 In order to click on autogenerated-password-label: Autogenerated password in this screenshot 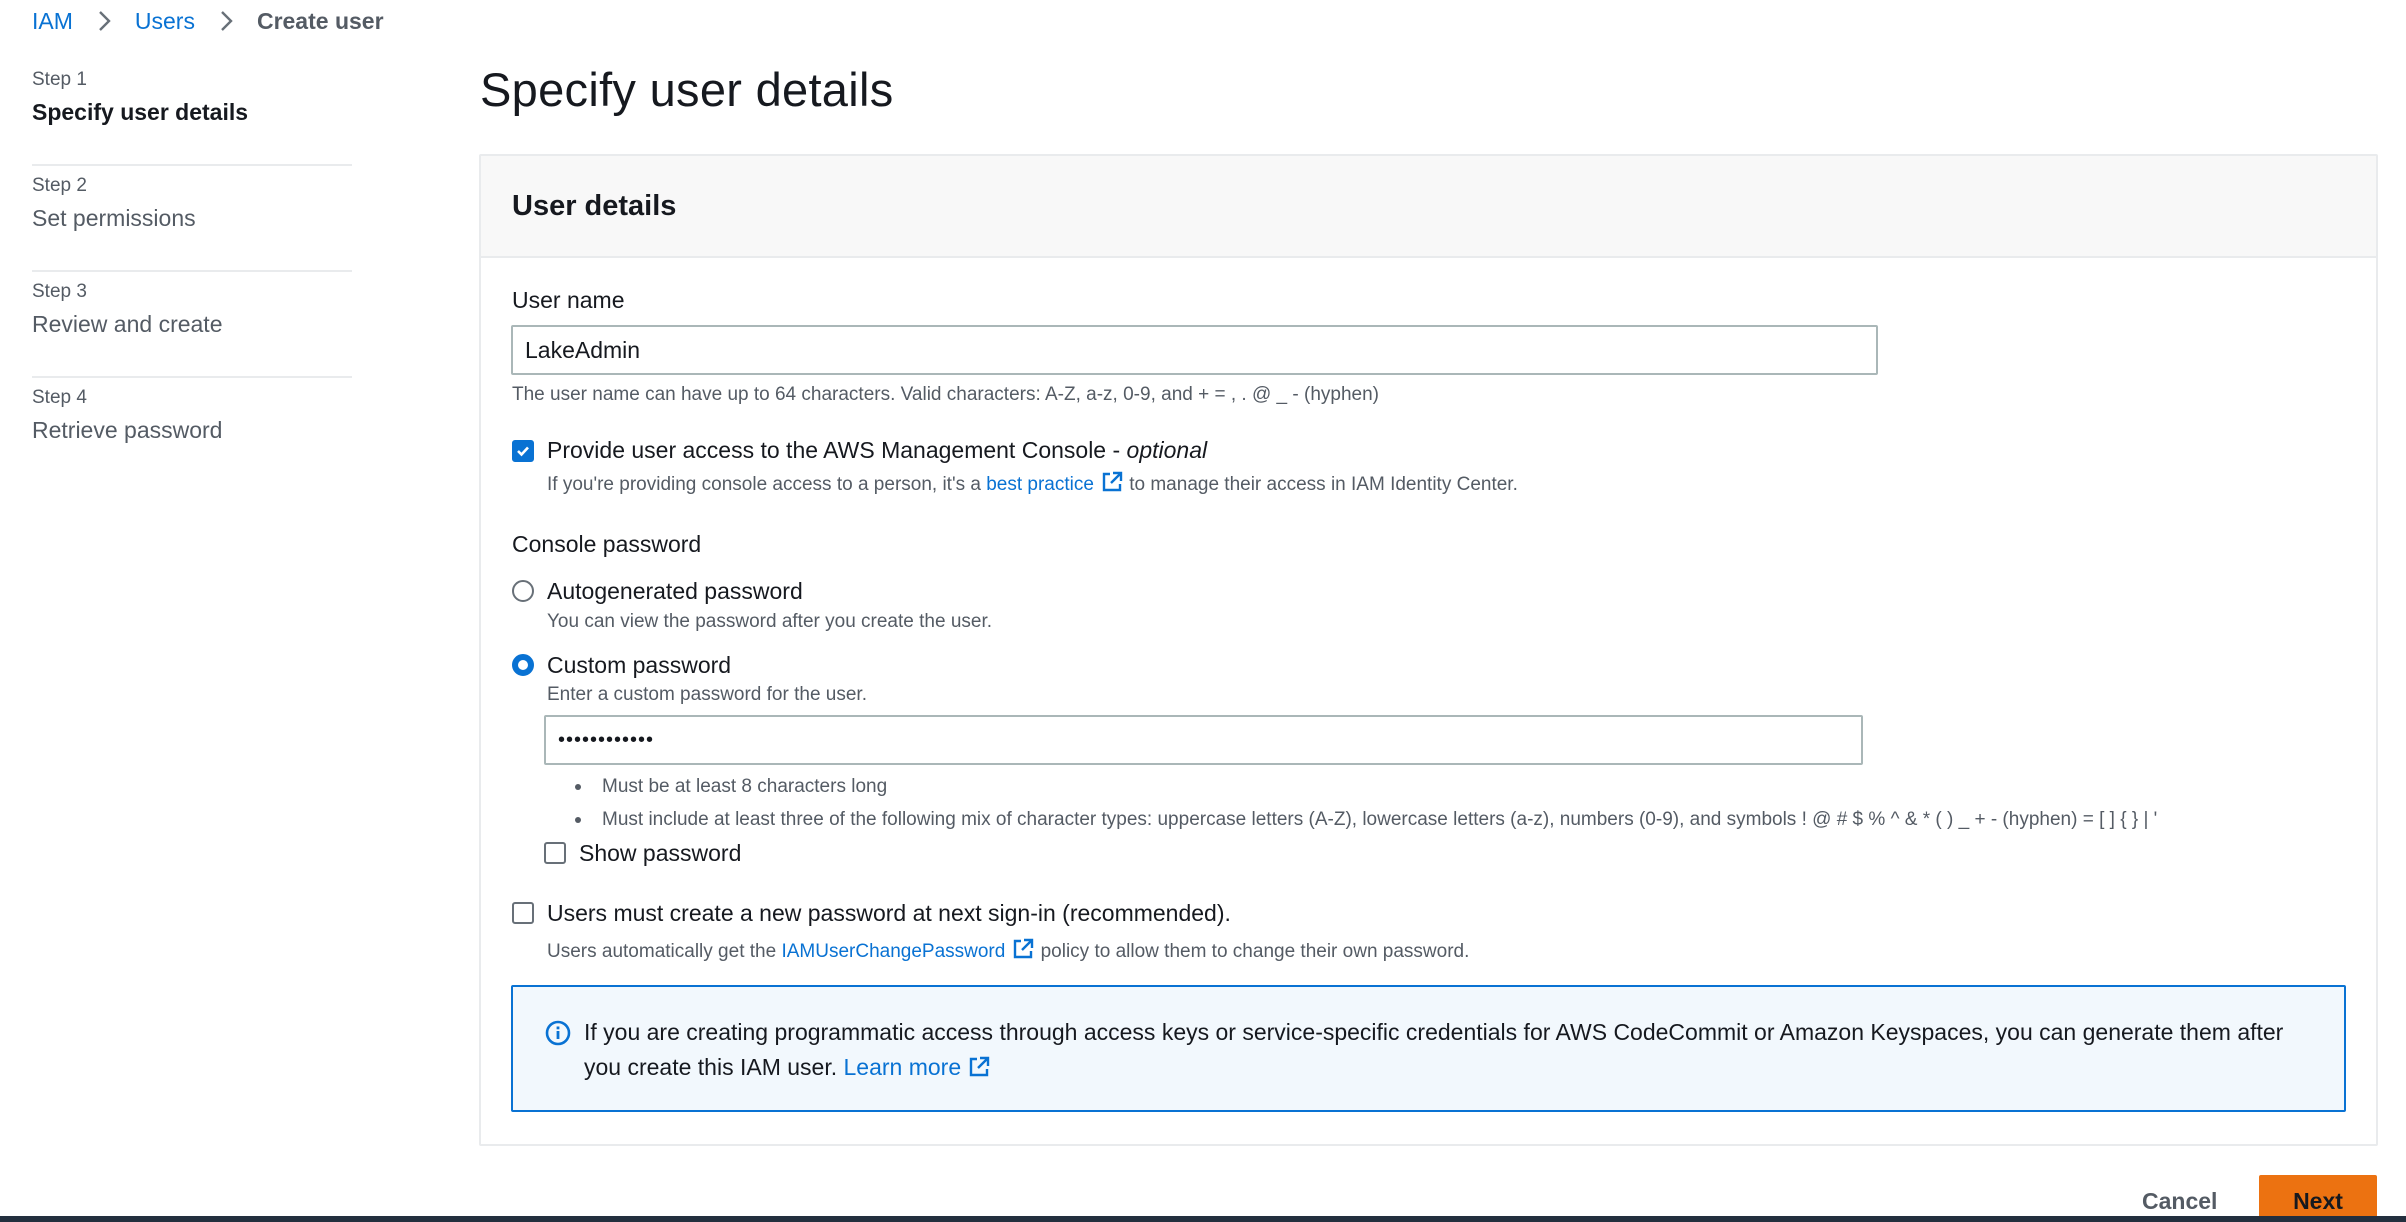, I will do `click(675, 591)`.